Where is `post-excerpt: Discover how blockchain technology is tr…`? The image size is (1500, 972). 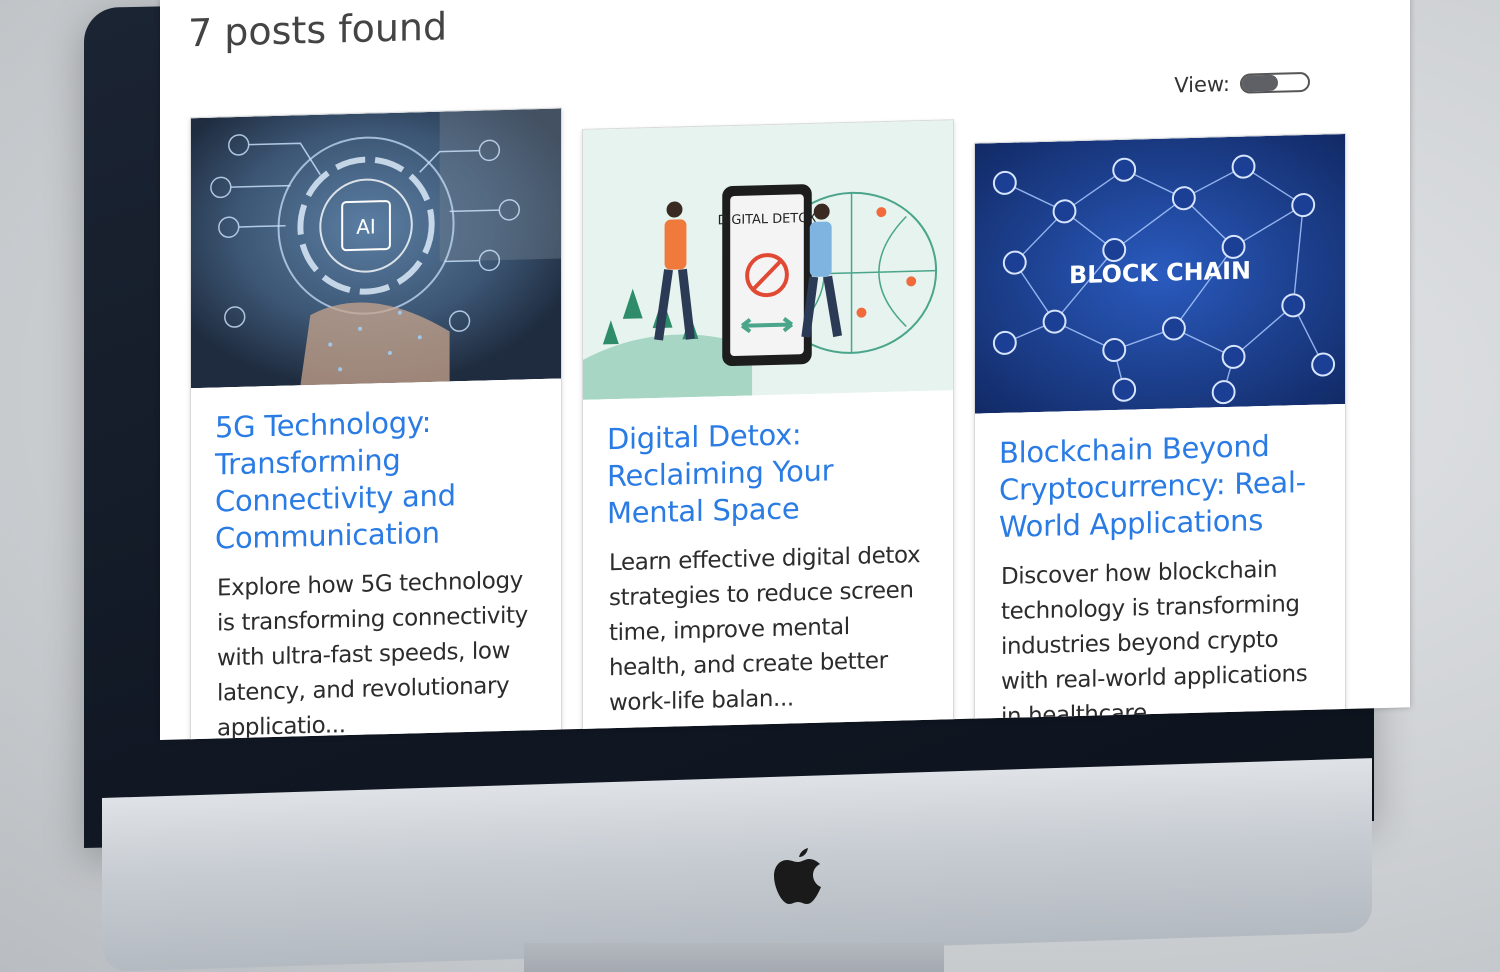
post-excerpt: Discover how blockchain technology is tr… is located at coordinates (1154, 643).